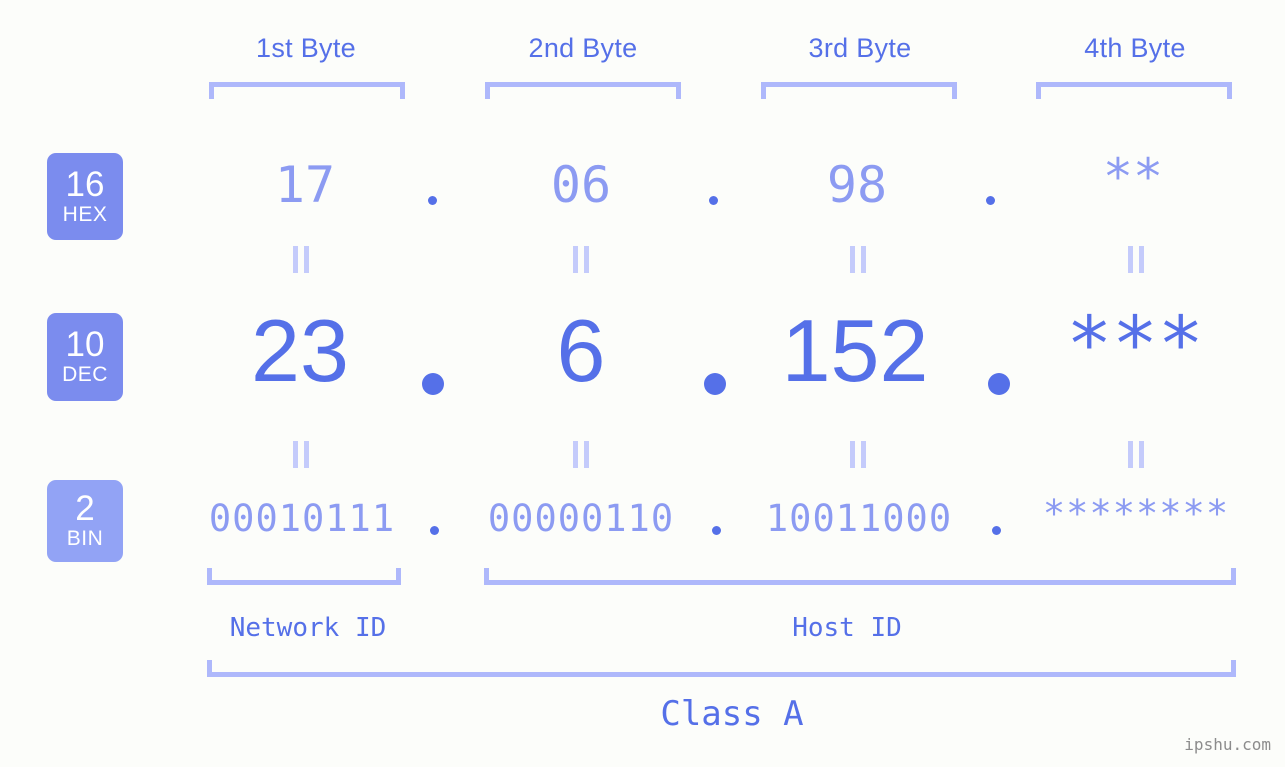 This screenshot has height=767, width=1285. I want to click on base-badge-hex-number: 16, so click(85, 184).